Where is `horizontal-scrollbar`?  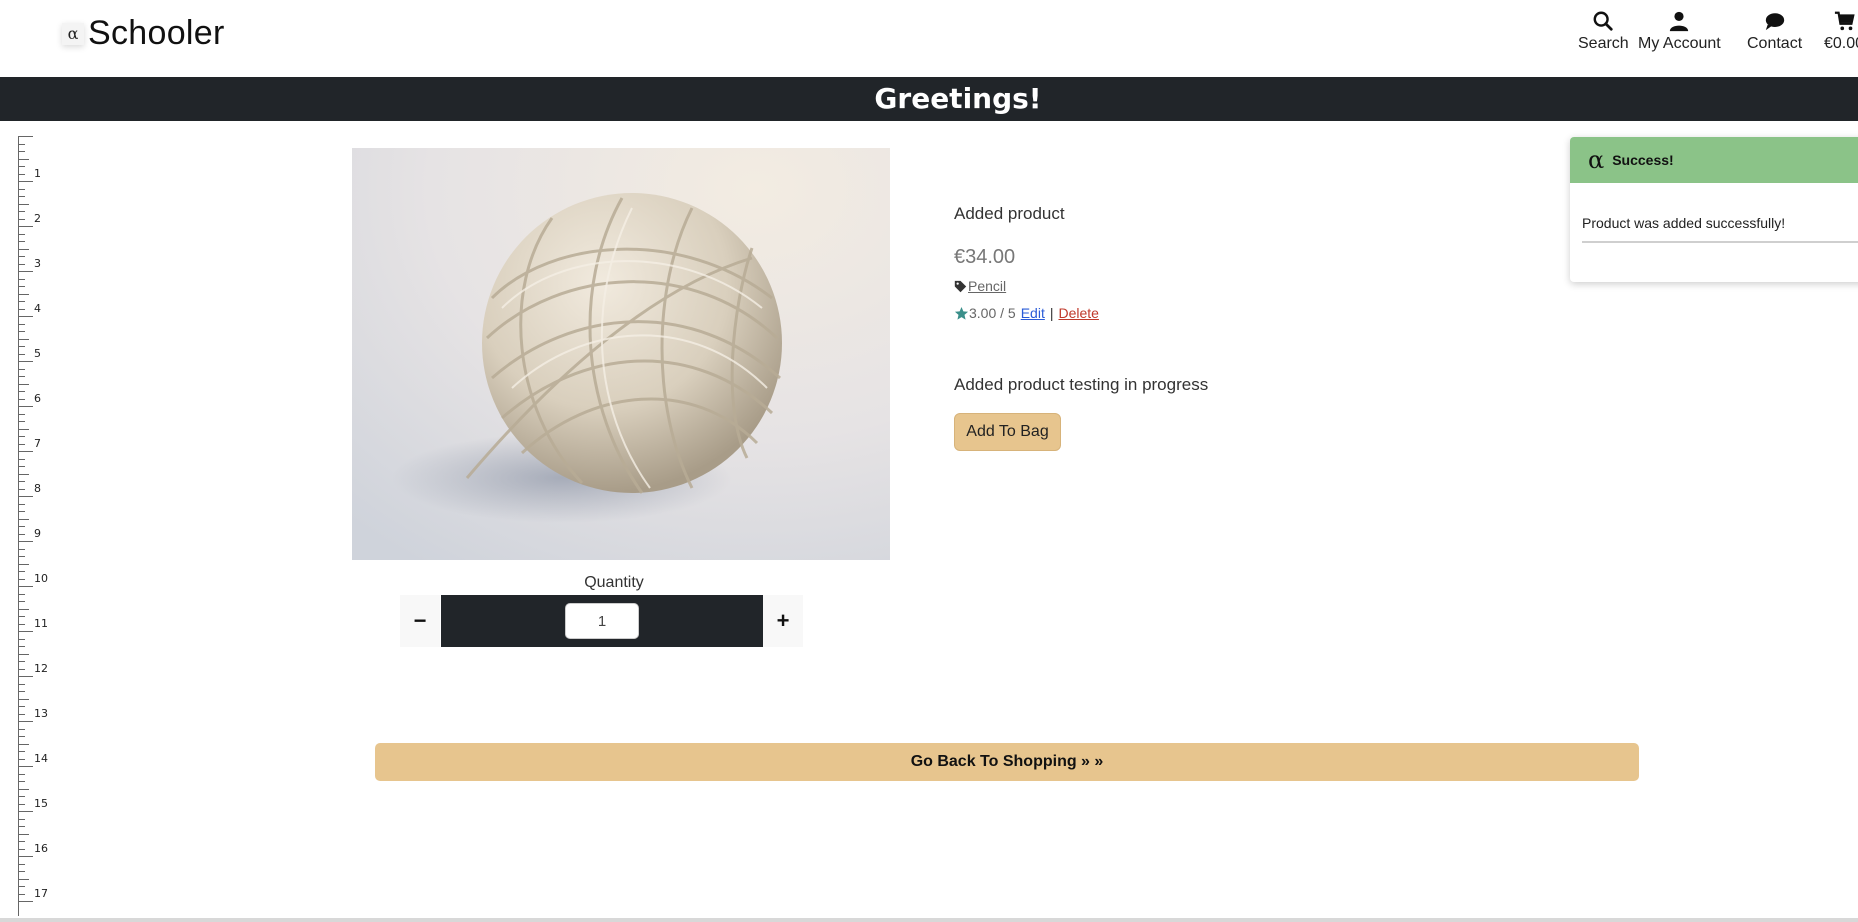 horizontal-scrollbar is located at coordinates (929, 920).